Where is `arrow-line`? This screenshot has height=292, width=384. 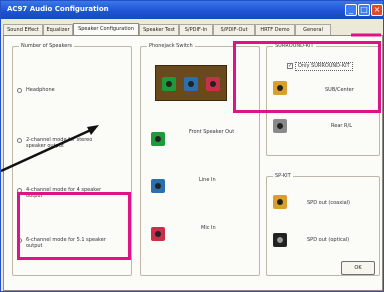 arrow-line is located at coordinates (47, 150).